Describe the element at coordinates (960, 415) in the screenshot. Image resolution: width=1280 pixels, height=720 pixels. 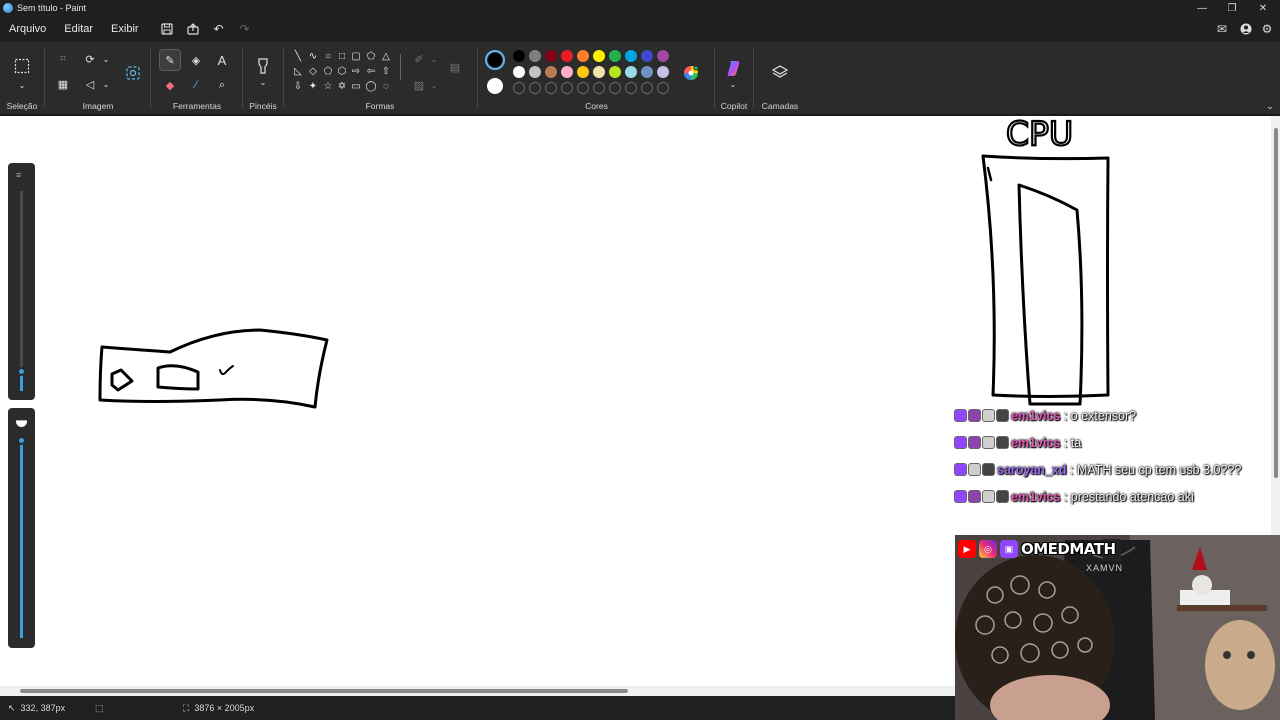
I see `chat-badge-icon` at that location.